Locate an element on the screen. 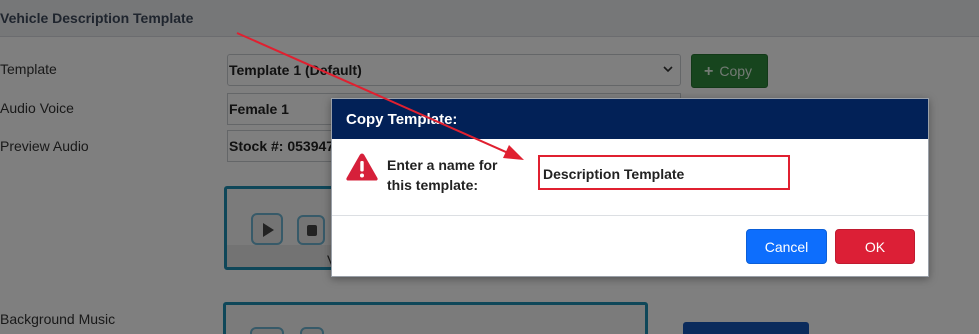 The width and height of the screenshot is (979, 334). template-name-input: Description Template is located at coordinates (664, 172).